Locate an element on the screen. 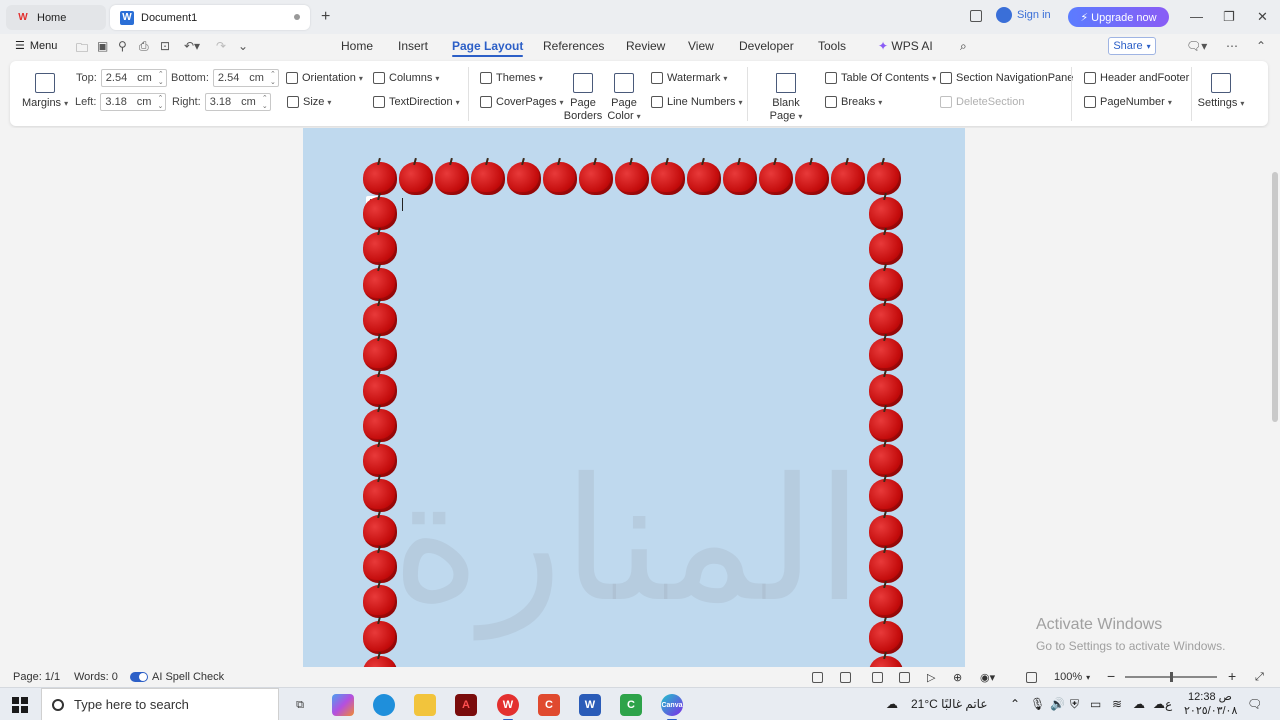 The width and height of the screenshot is (1280, 720). new-tab-button: + is located at coordinates (325, 17).